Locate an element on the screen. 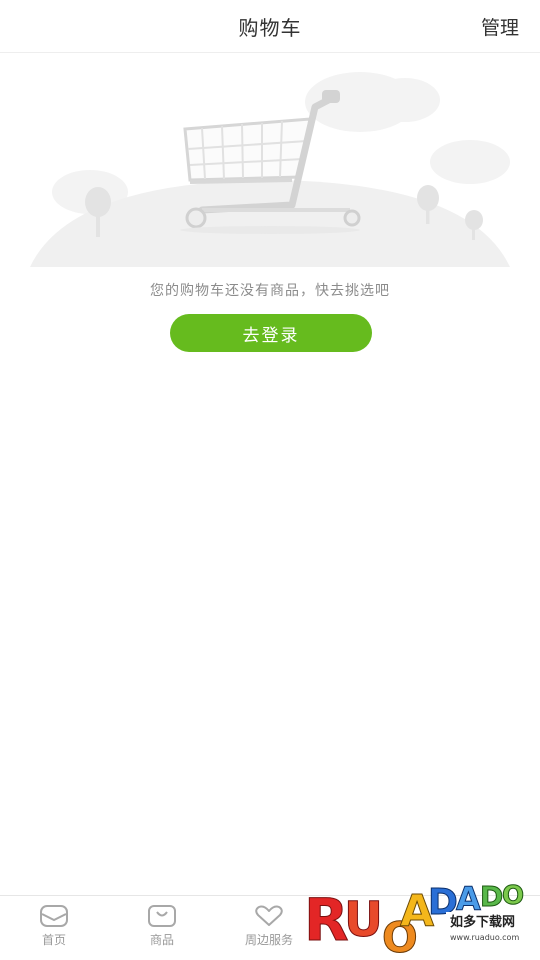 The image size is (540, 960). page-title: 购物车 is located at coordinates (270, 28).